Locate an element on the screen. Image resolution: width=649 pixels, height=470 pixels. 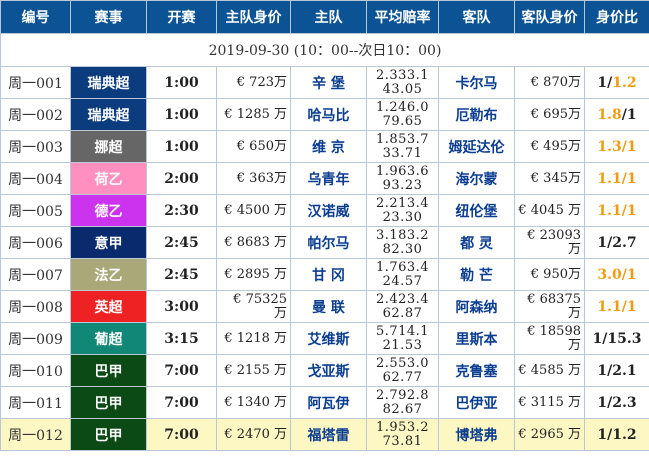
away-team-link: 阿森纳 is located at coordinates (476, 306).